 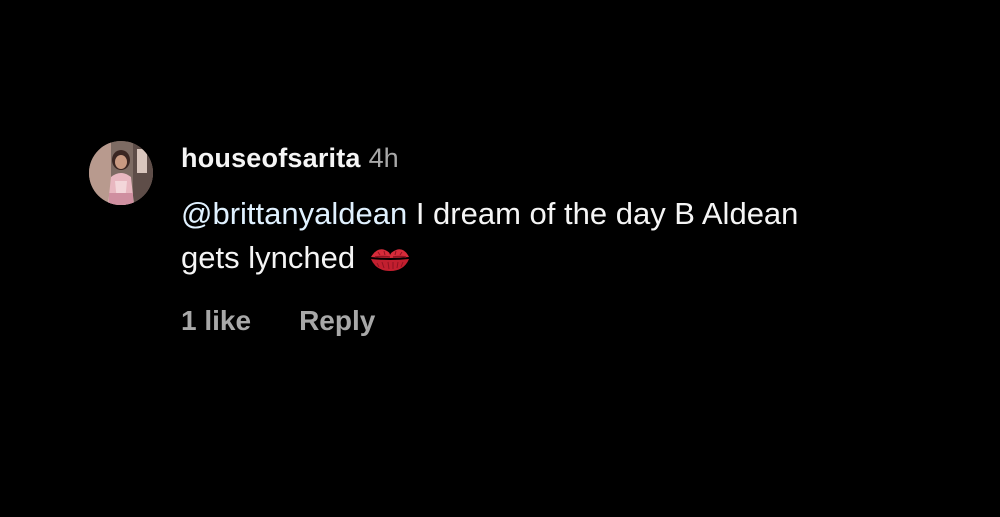 What do you see at coordinates (294, 213) in the screenshot?
I see `mention-link: @brittanyaldean` at bounding box center [294, 213].